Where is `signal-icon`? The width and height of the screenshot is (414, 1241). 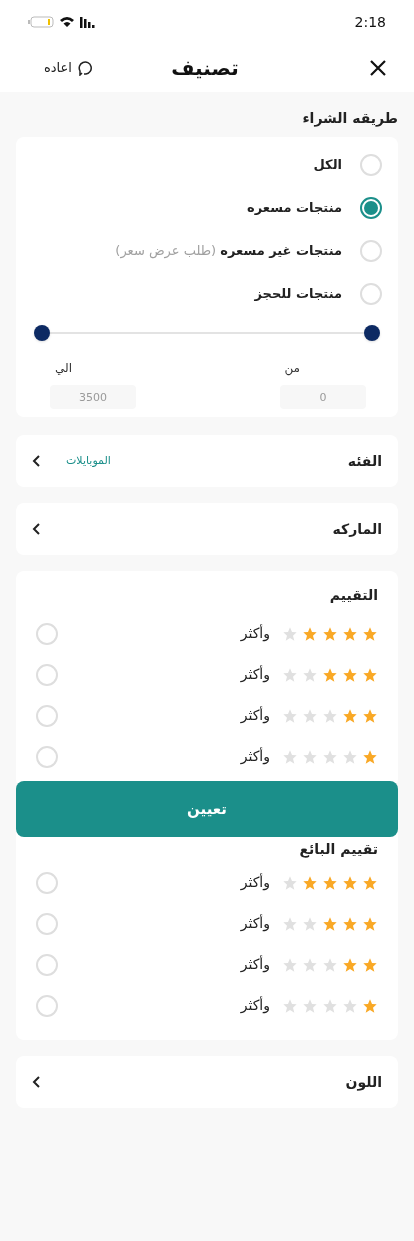 signal-icon is located at coordinates (88, 22).